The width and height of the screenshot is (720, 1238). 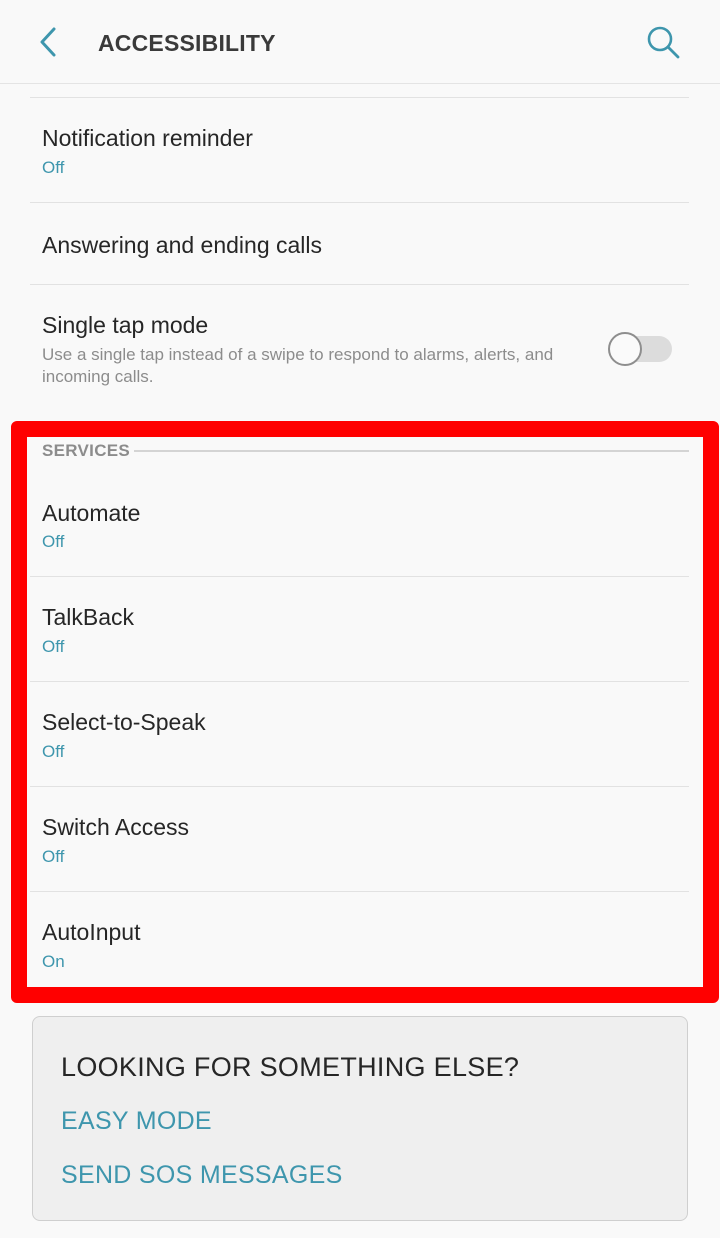 I want to click on service-item-automate: Automate Off, so click(x=360, y=523).